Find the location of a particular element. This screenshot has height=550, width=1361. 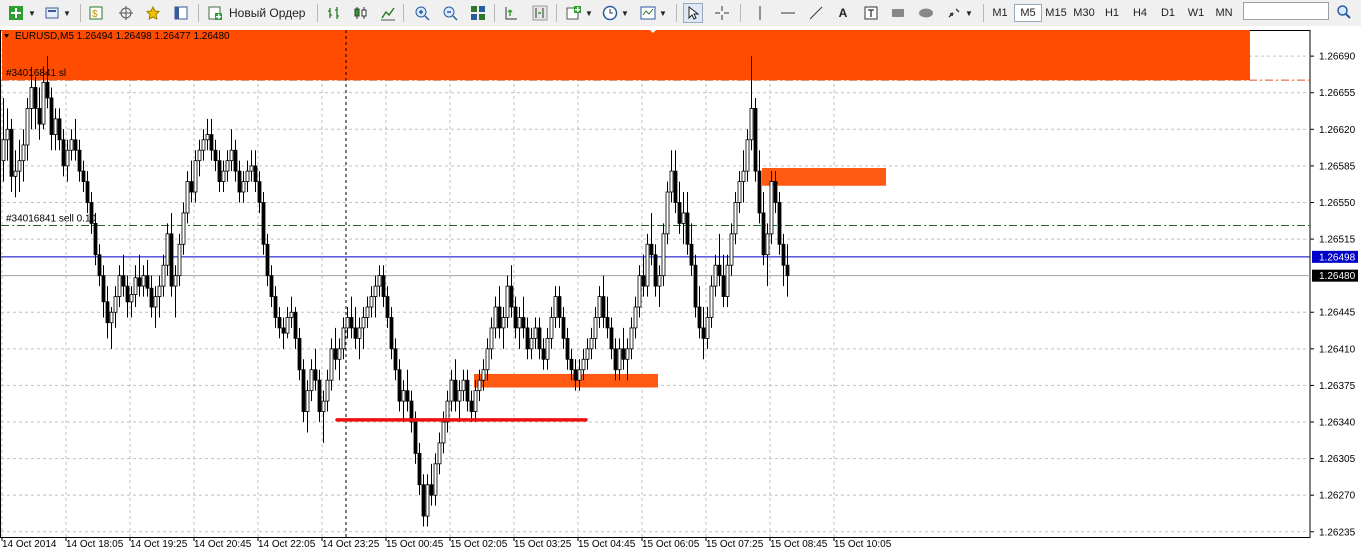

crosshair-icon is located at coordinates (722, 13).